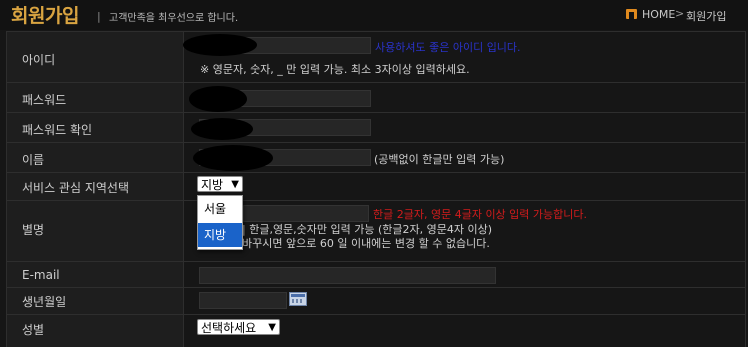 This screenshot has height=347, width=748. I want to click on region-label: 서비스 관심 지역선택, so click(75, 188).